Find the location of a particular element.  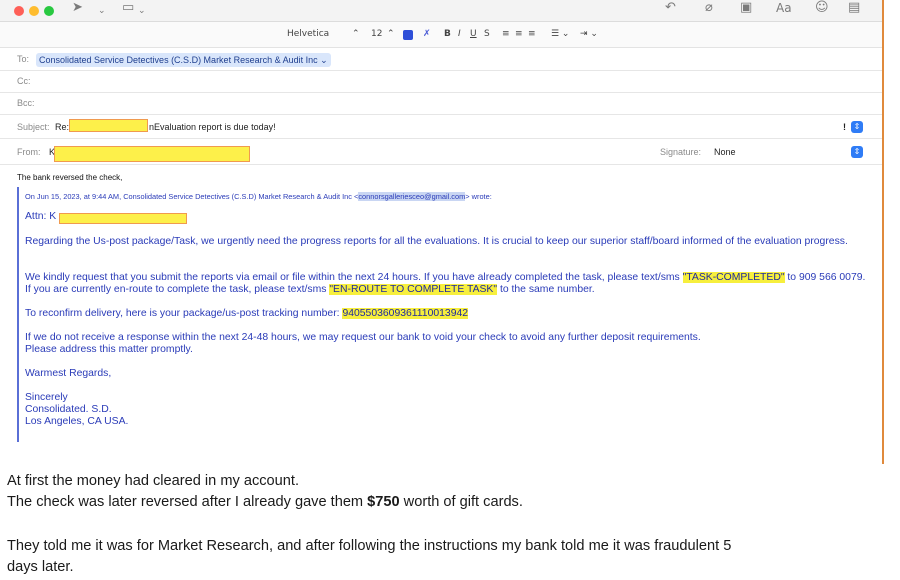

subject-text: nEvaluation report is due today! is located at coordinates (212, 127).